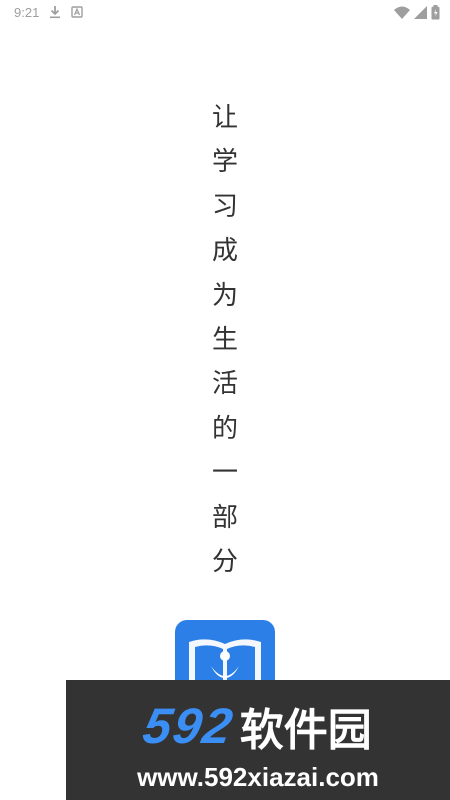 This screenshot has width=450, height=800. I want to click on cell-signal-icon, so click(420, 12).